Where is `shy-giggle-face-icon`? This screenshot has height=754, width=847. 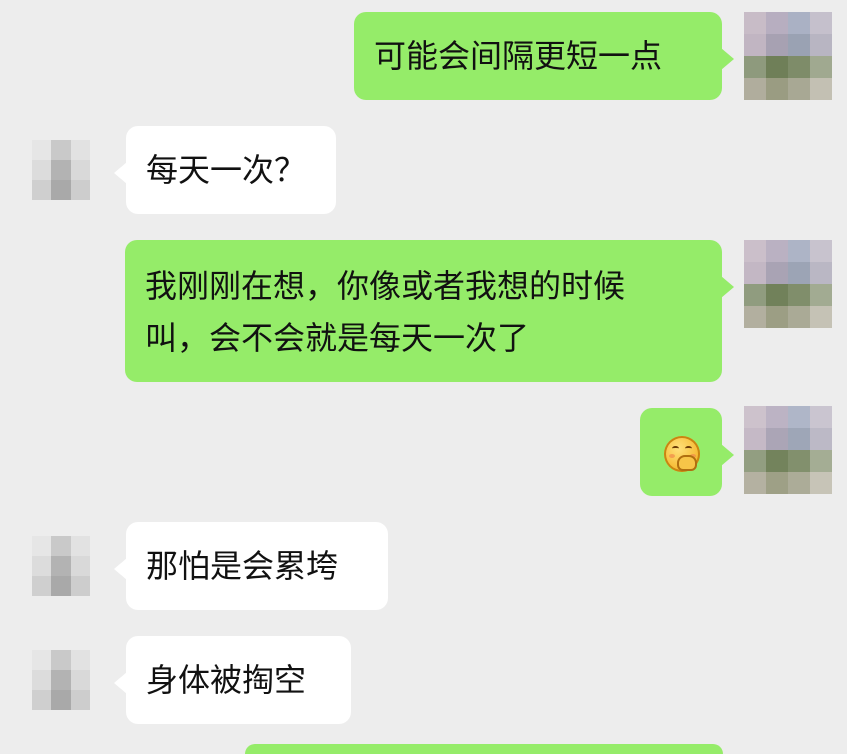
shy-giggle-face-icon is located at coordinates (682, 454).